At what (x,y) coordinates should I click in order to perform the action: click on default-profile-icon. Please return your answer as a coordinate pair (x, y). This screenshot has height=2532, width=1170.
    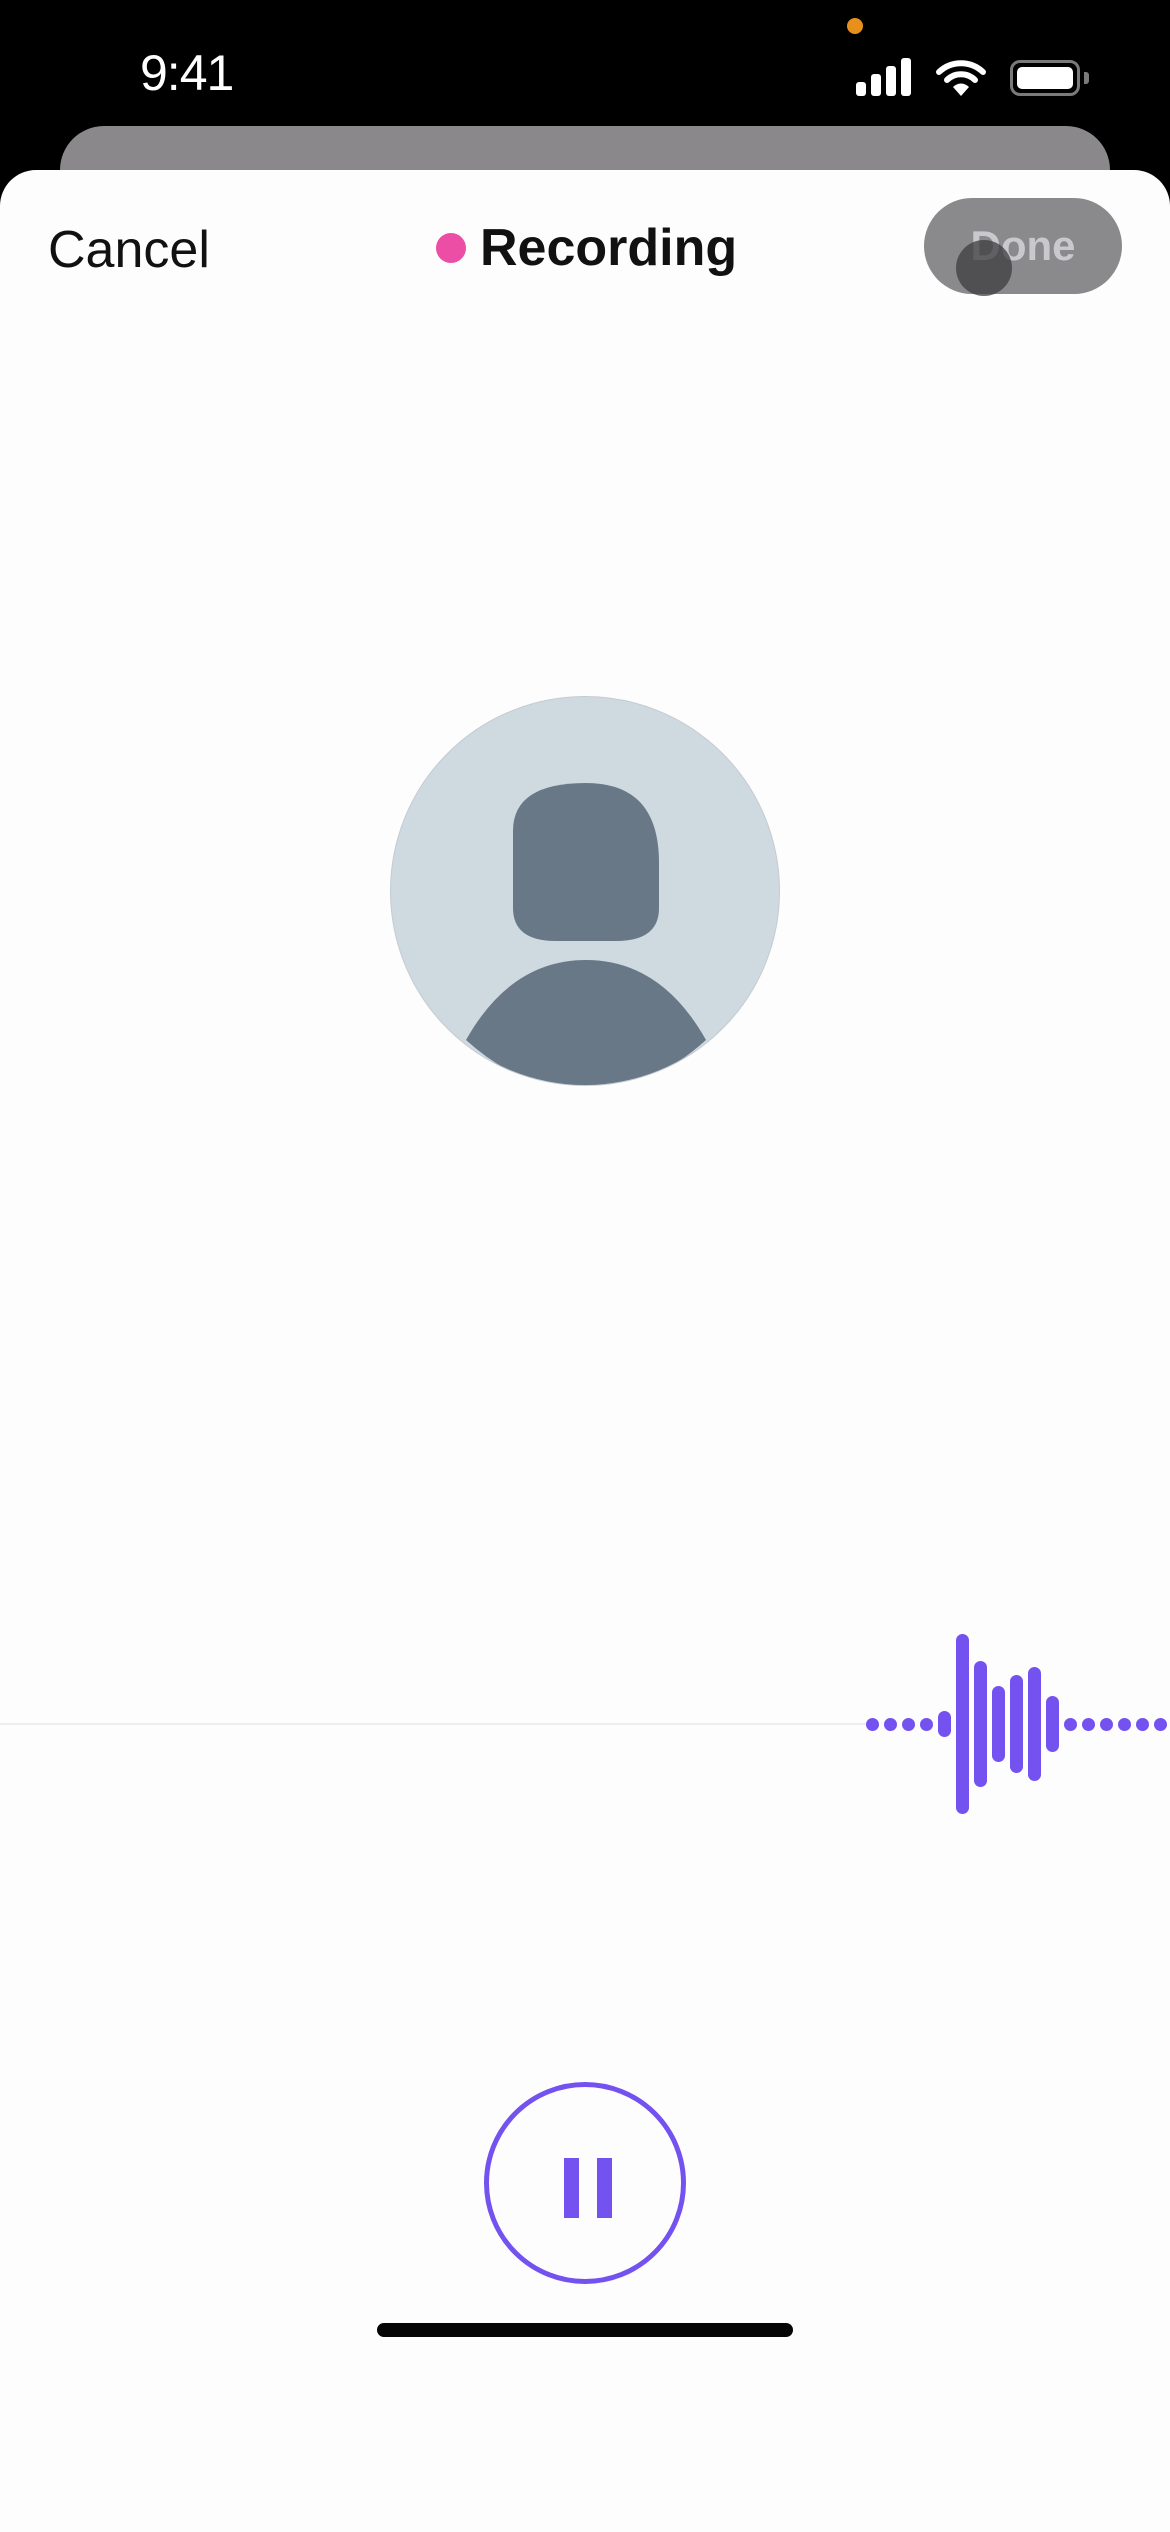
    Looking at the image, I should click on (586, 934).